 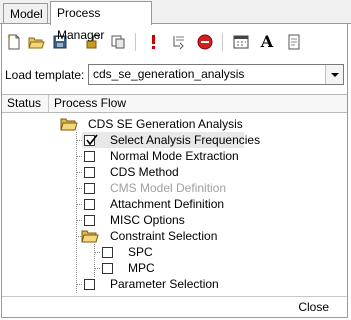 What do you see at coordinates (164, 284) in the screenshot?
I see `list-item-label: Parameter Selection` at bounding box center [164, 284].